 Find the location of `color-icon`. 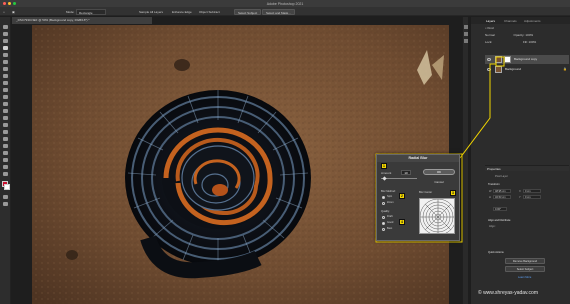

color-icon is located at coordinates (466, 41).